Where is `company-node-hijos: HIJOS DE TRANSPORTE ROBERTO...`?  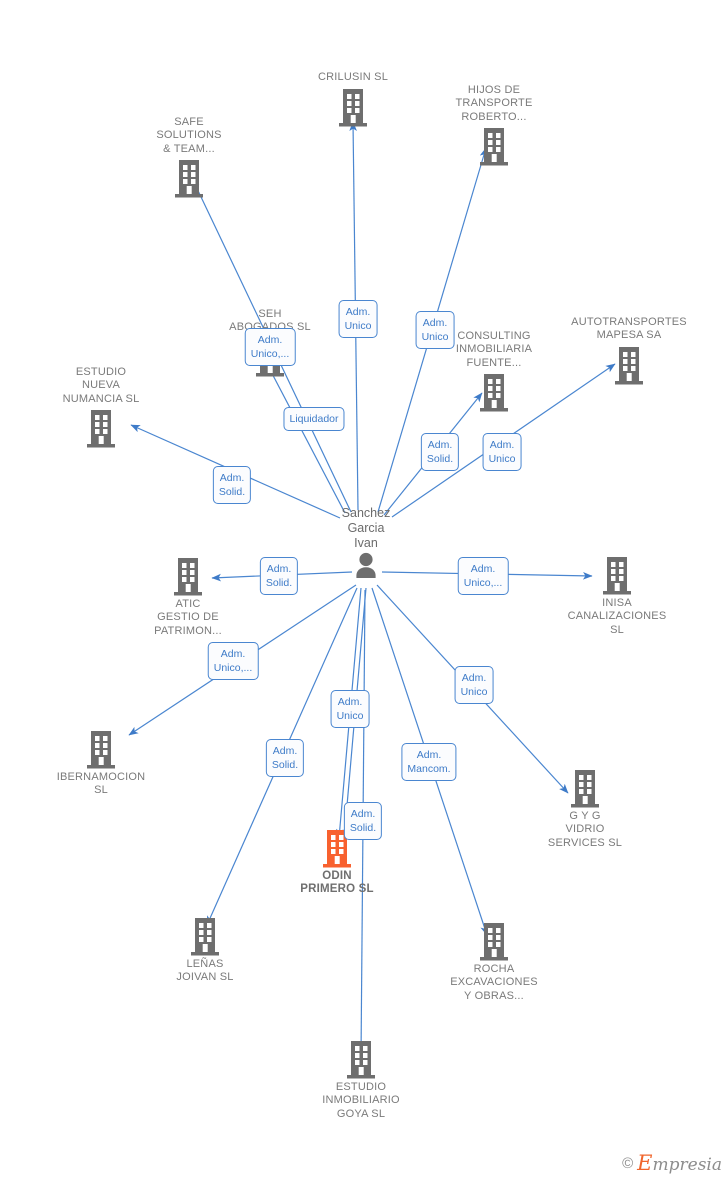 company-node-hijos: HIJOS DE TRANSPORTE ROBERTO... is located at coordinates (494, 125).